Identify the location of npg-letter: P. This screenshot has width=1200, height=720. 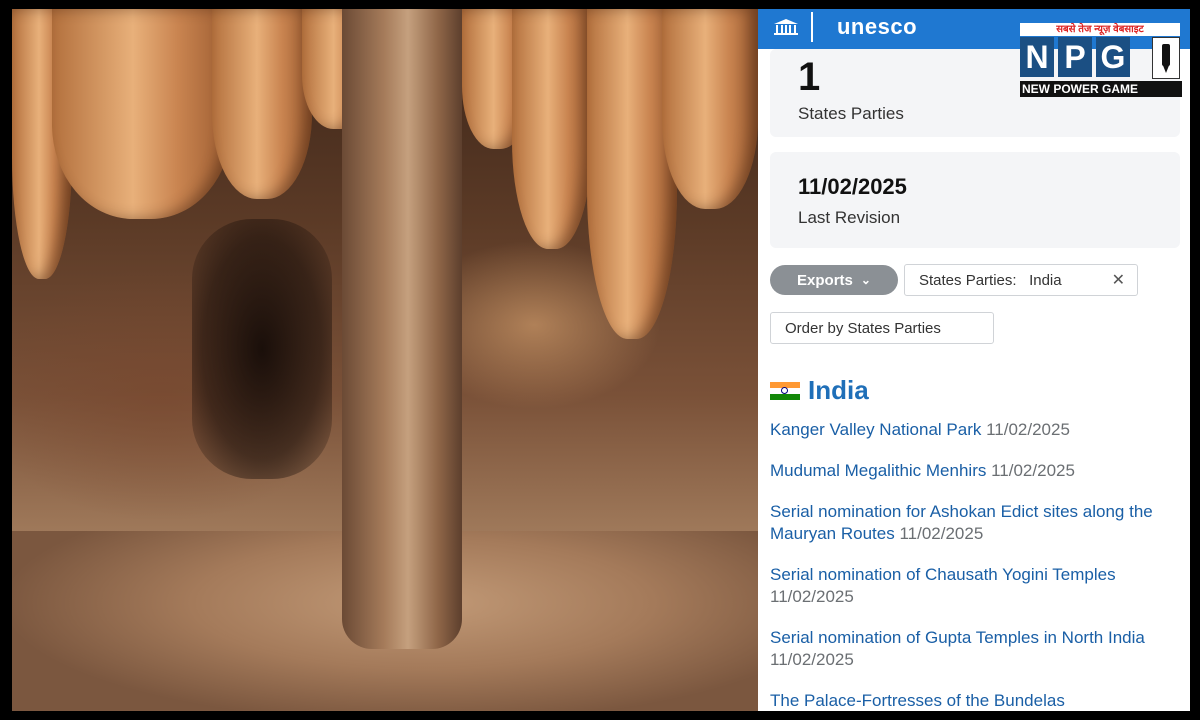
(1075, 57).